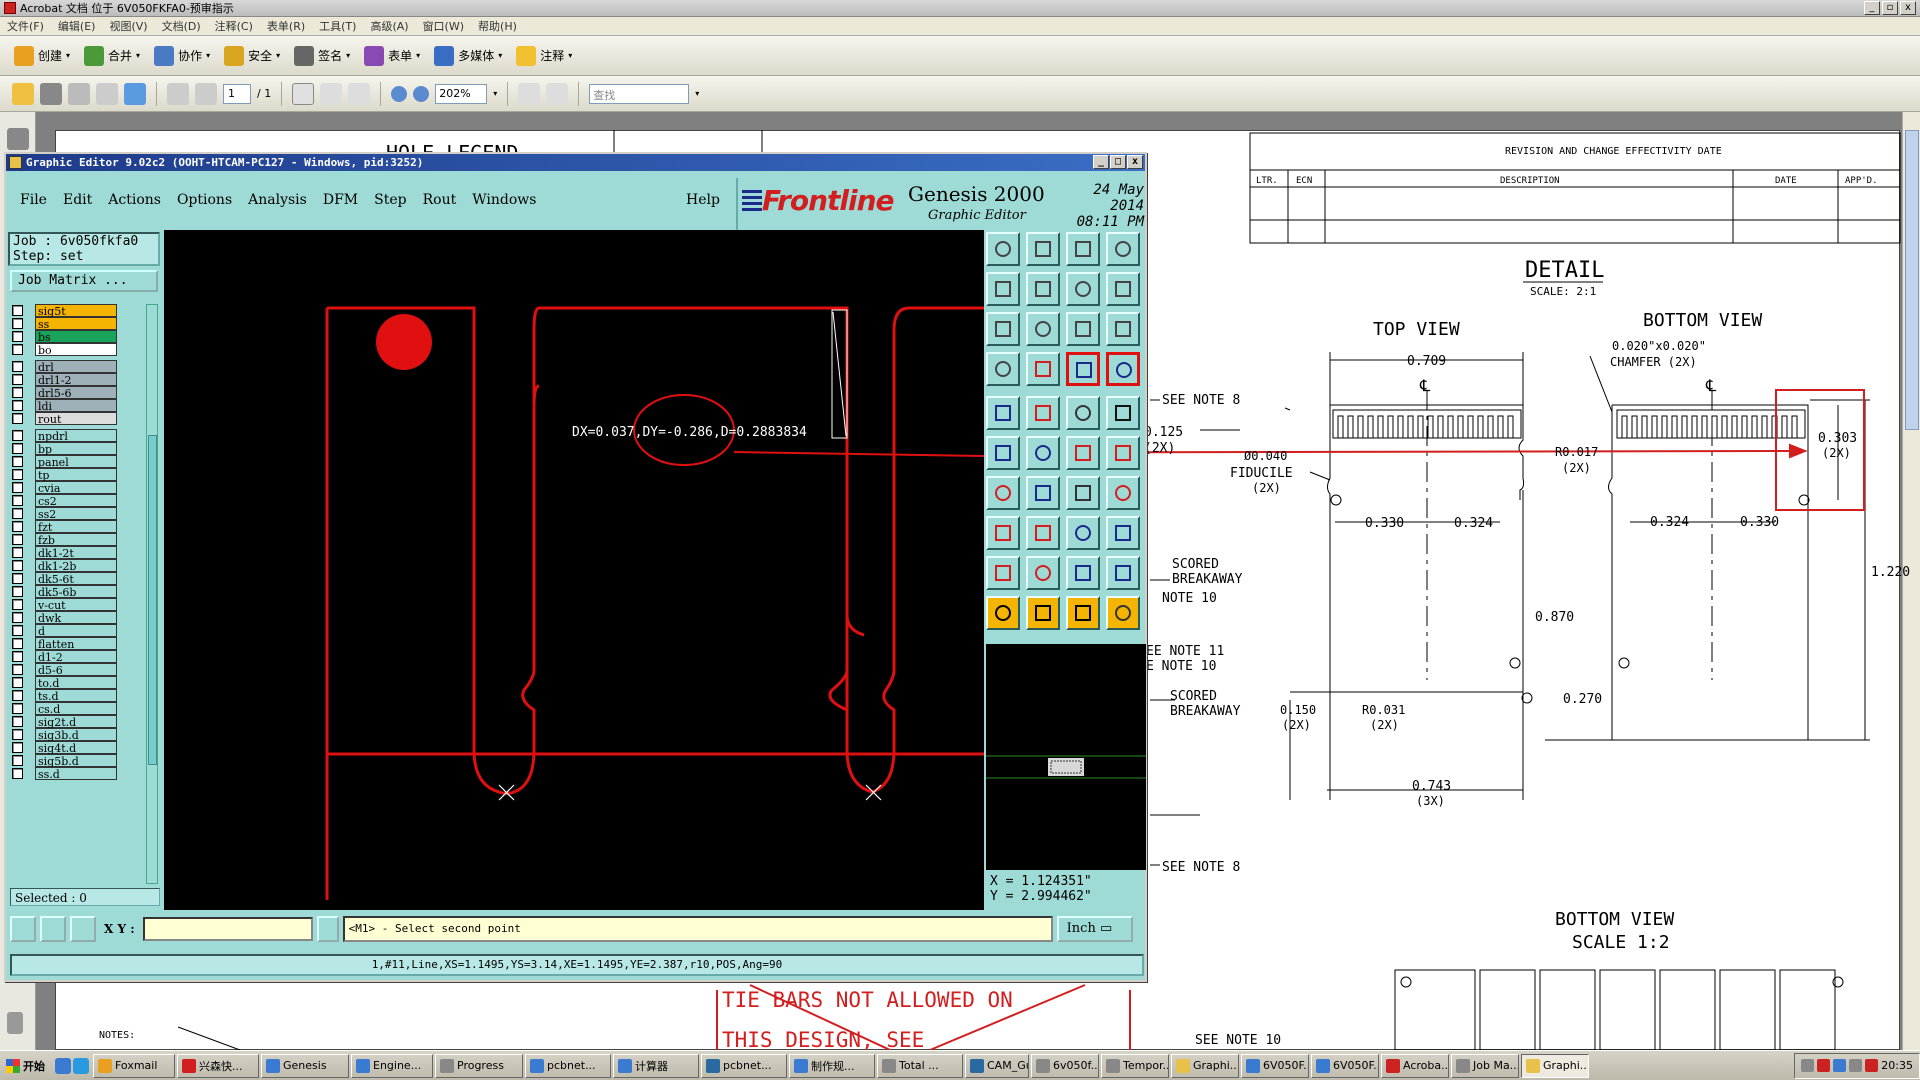 The height and width of the screenshot is (1080, 1920). I want to click on layer-name: panel, so click(76, 462).